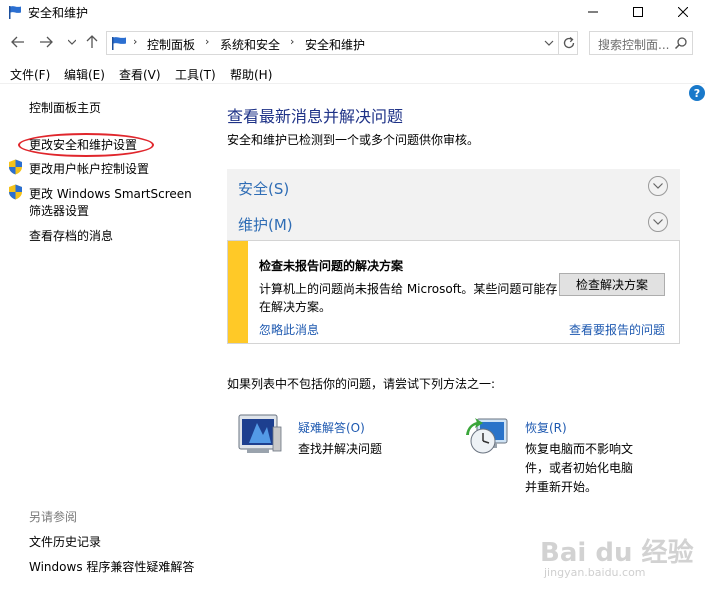 The height and width of the screenshot is (595, 705). I want to click on check-solutions-button: 检查解决方案, so click(612, 284).